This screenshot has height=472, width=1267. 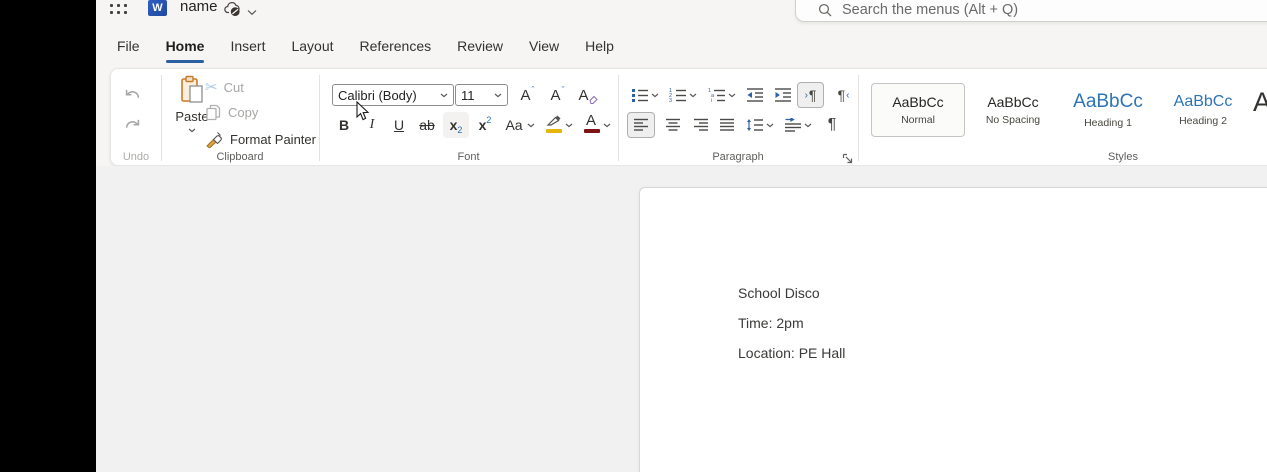 What do you see at coordinates (783, 95) in the screenshot?
I see `increase-indent-button` at bounding box center [783, 95].